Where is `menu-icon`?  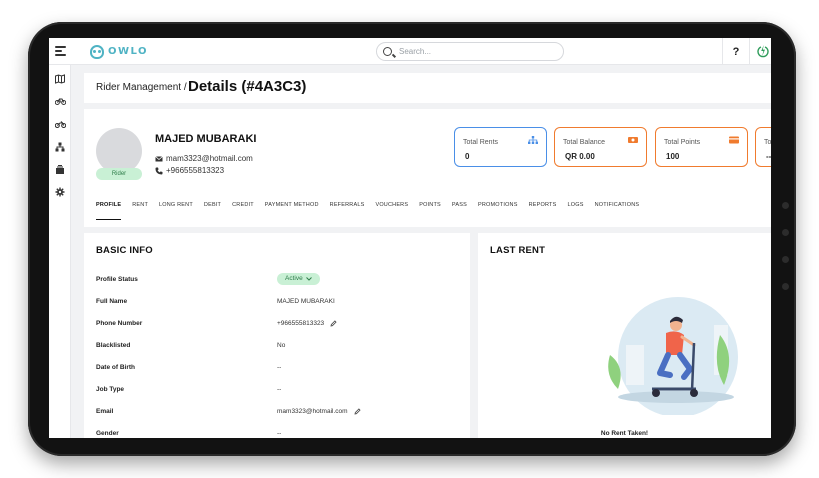 menu-icon is located at coordinates (60, 51).